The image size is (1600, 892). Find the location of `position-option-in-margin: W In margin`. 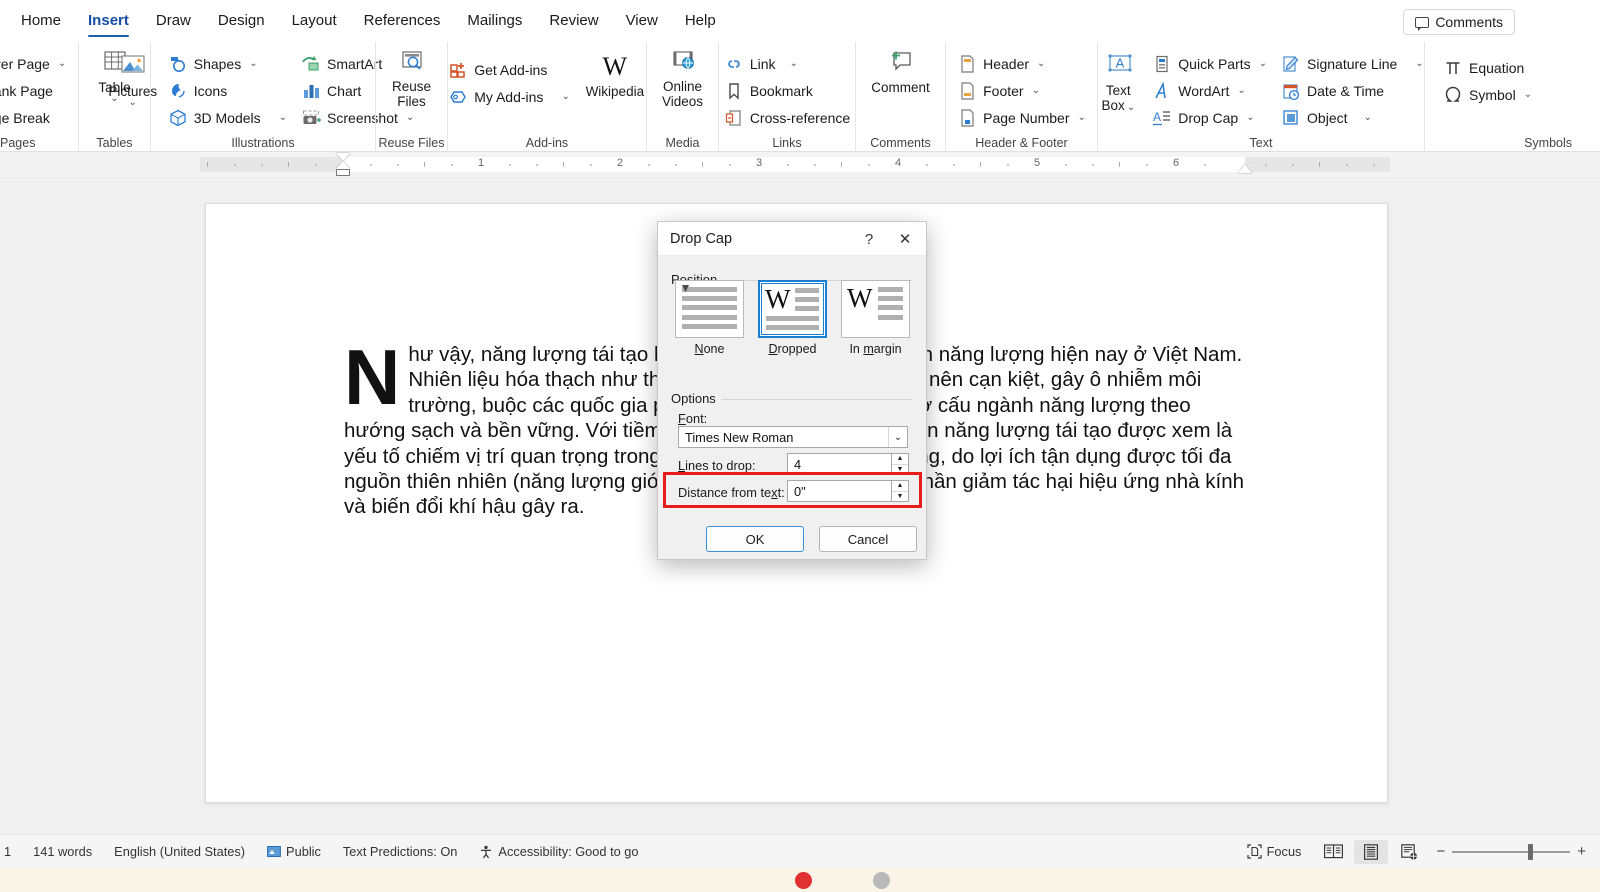

position-option-in-margin: W In margin is located at coordinates (875, 318).